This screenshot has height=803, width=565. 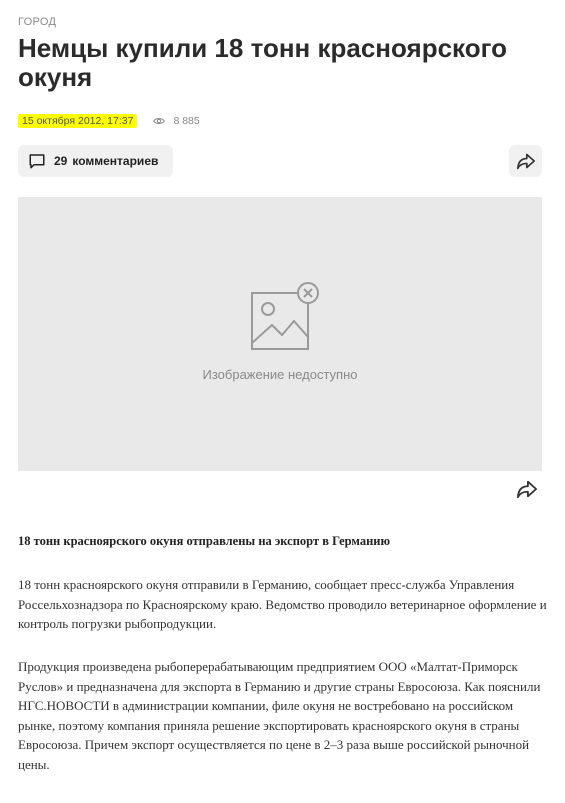 I want to click on comments-label: комментариев, so click(x=115, y=161).